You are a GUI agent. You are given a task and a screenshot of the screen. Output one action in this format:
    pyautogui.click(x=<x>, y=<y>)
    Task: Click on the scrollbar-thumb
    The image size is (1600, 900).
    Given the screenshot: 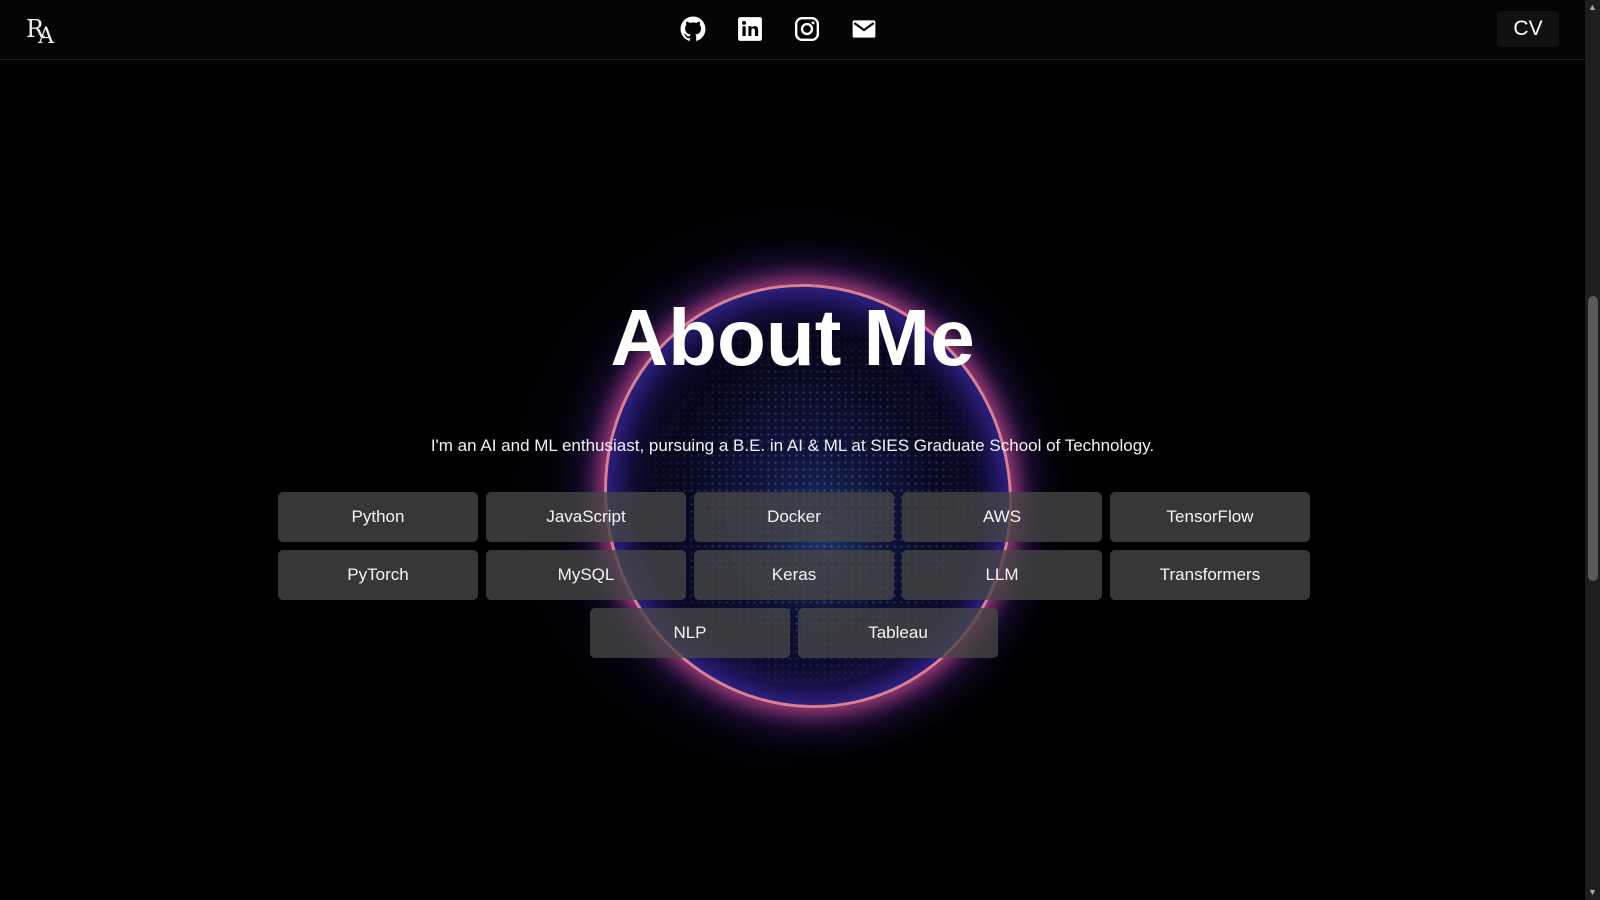 What is the action you would take?
    pyautogui.click(x=1593, y=438)
    